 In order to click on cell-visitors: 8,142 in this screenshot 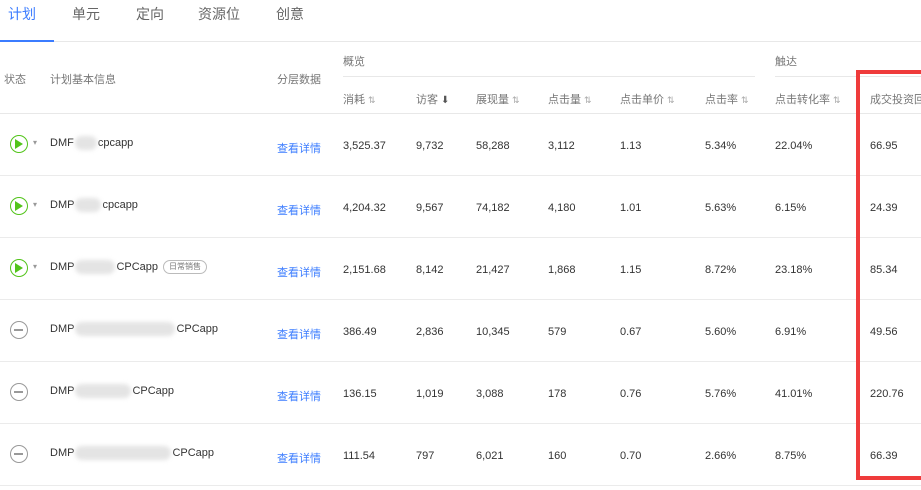, I will do `click(430, 270)`.